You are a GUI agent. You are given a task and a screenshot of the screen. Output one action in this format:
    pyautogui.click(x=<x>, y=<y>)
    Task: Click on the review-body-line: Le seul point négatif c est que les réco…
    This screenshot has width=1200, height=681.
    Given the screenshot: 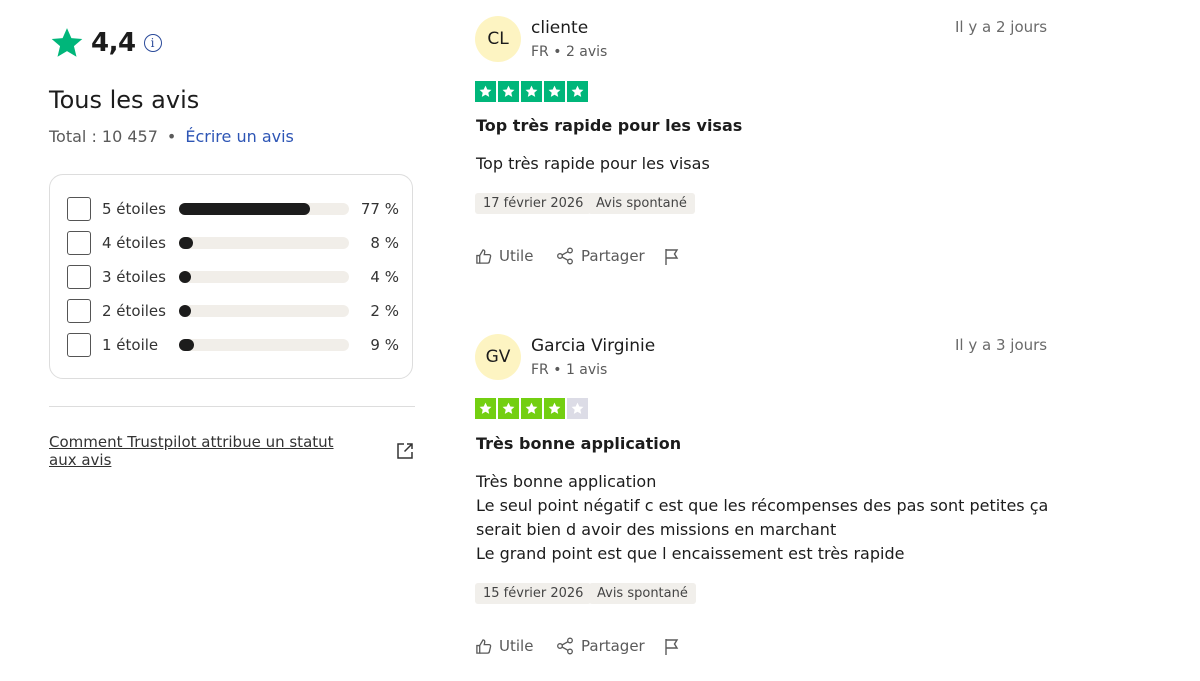 What is the action you would take?
    pyautogui.click(x=762, y=505)
    